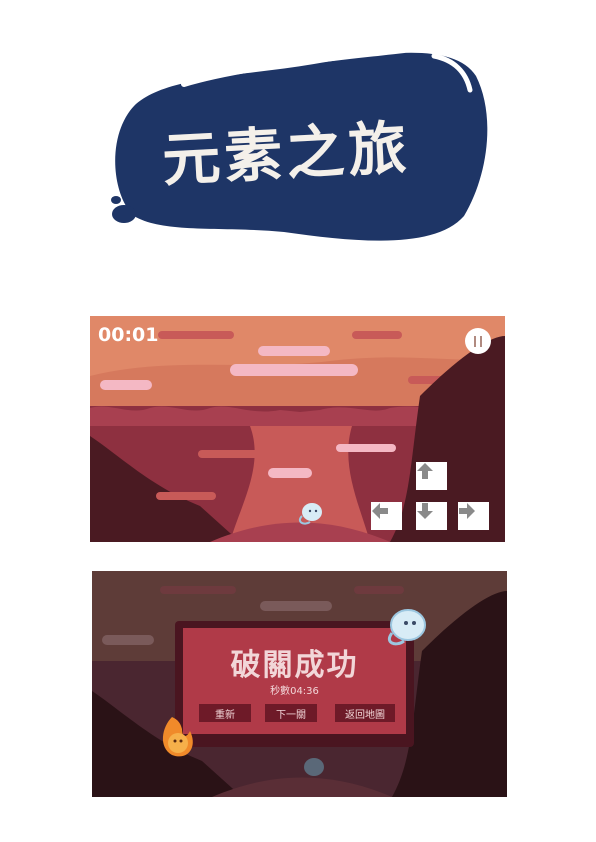 The image size is (596, 842). What do you see at coordinates (425, 511) in the screenshot?
I see `down-arrow-icon` at bounding box center [425, 511].